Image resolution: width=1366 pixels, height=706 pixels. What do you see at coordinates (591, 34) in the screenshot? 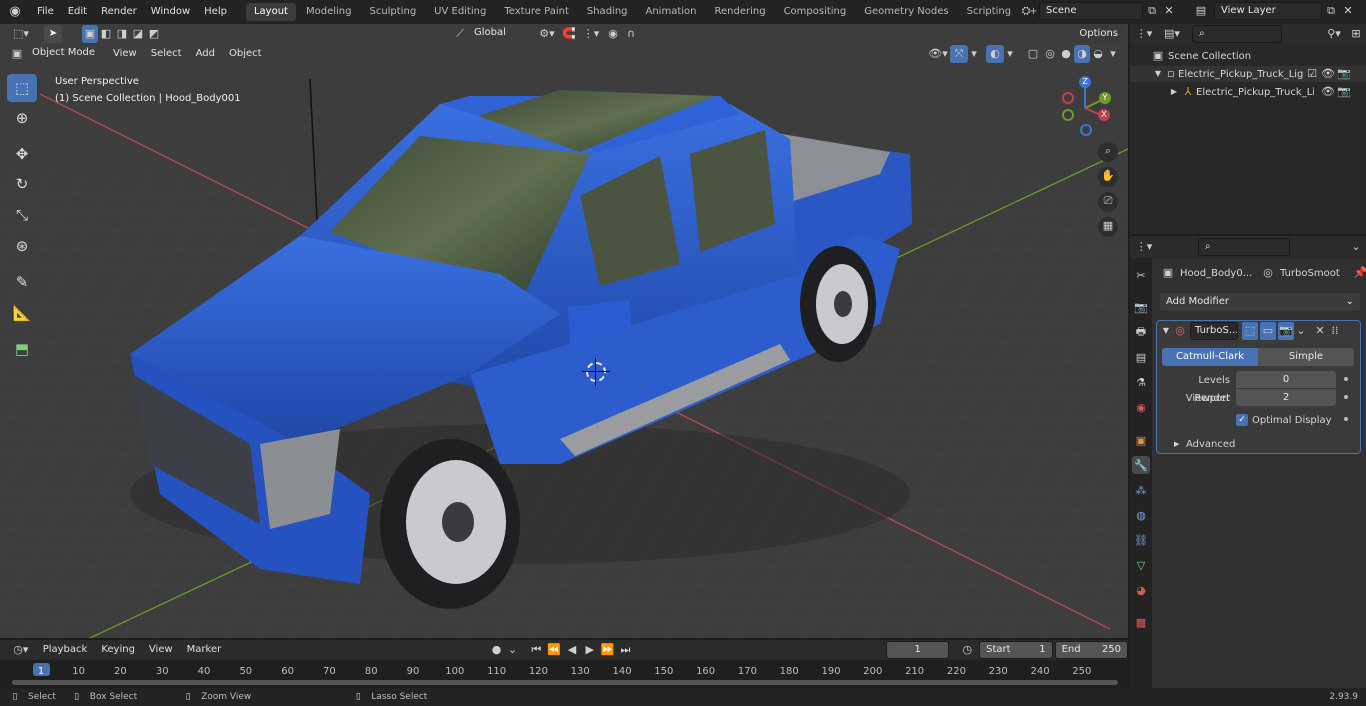
I see `snap-target-icon: ⋮▾` at bounding box center [591, 34].